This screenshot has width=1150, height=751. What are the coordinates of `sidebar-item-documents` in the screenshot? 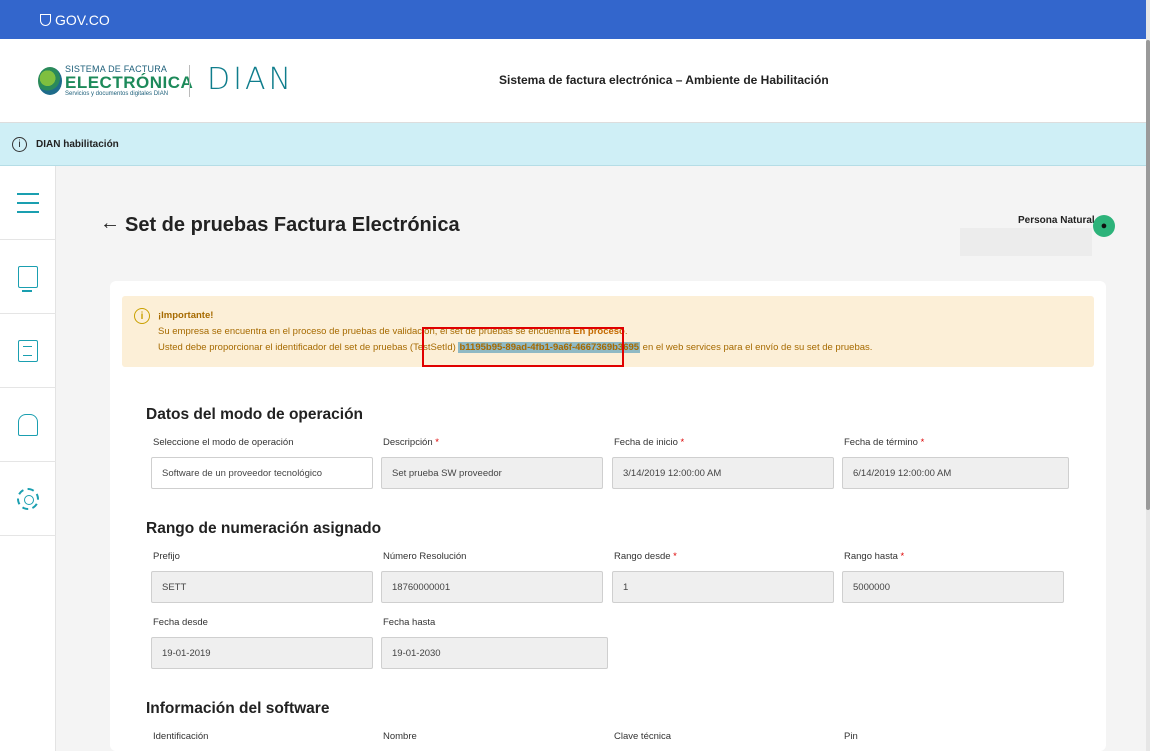 It's located at (28, 351).